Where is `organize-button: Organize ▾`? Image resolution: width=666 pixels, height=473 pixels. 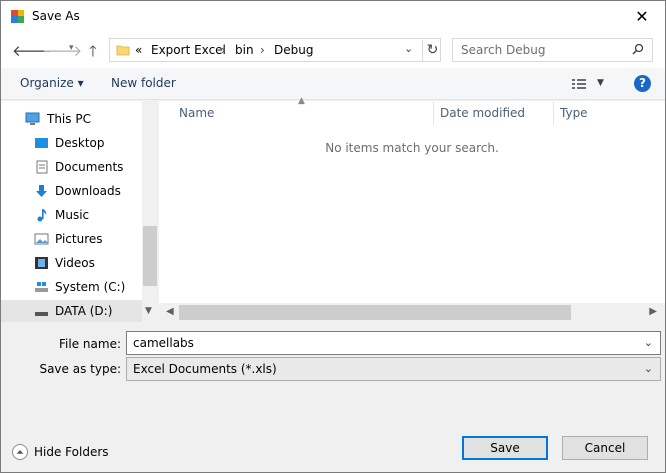 organize-button: Organize ▾ is located at coordinates (52, 83).